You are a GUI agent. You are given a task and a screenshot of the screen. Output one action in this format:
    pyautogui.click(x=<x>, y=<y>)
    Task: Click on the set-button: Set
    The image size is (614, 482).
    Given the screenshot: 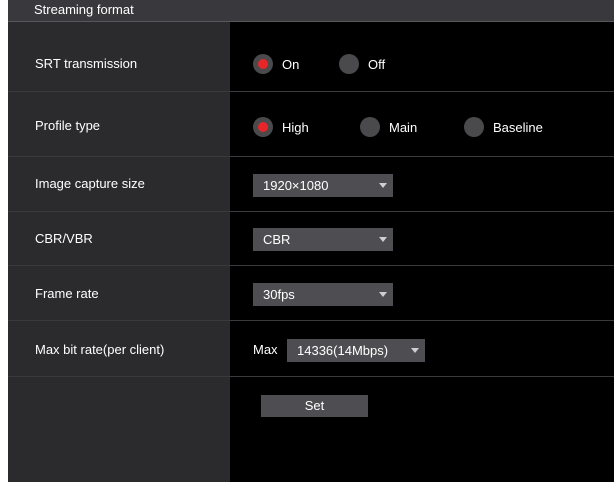 What is the action you would take?
    pyautogui.click(x=314, y=406)
    